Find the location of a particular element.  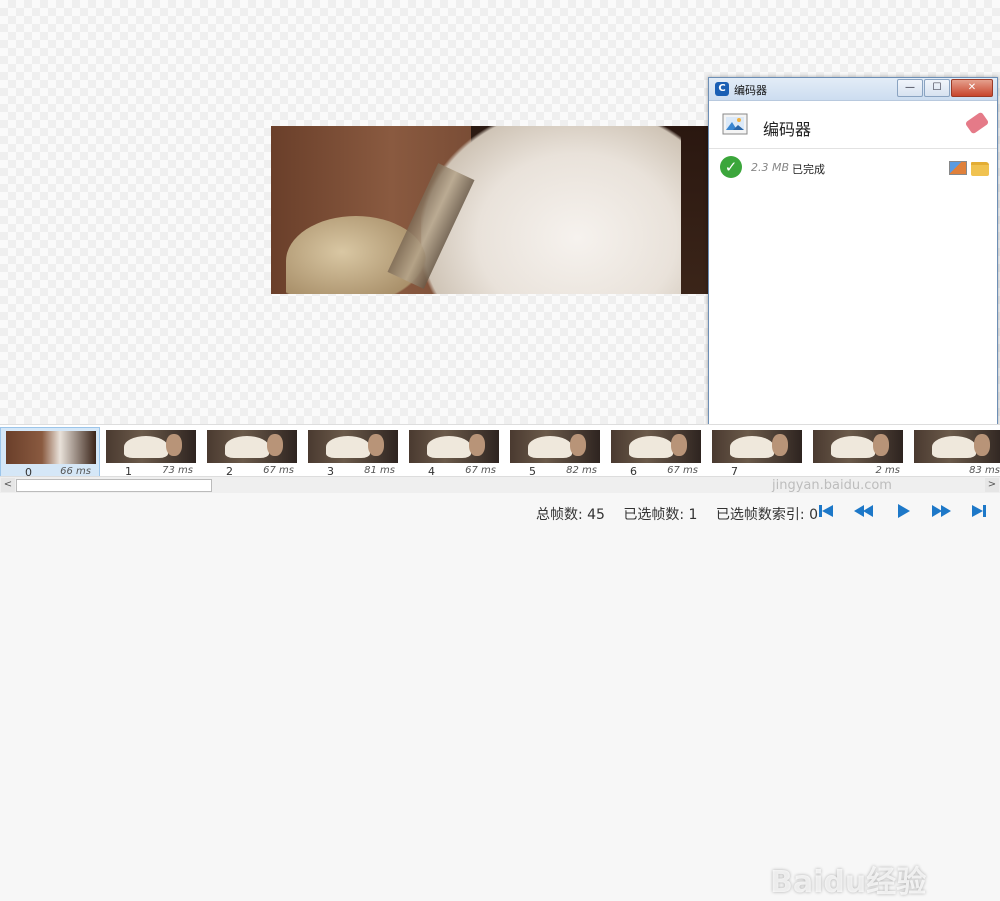

frame-duration: 73 ms is located at coordinates (177, 470).